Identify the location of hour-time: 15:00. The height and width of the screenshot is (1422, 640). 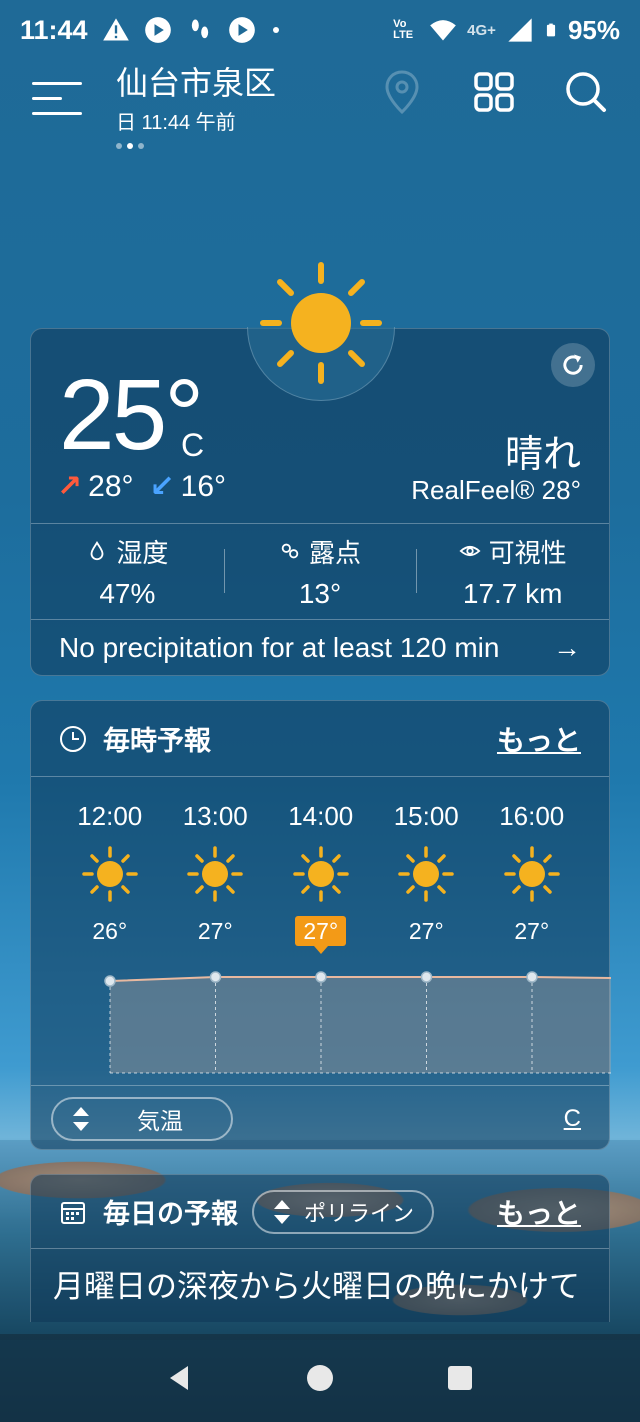
(426, 816).